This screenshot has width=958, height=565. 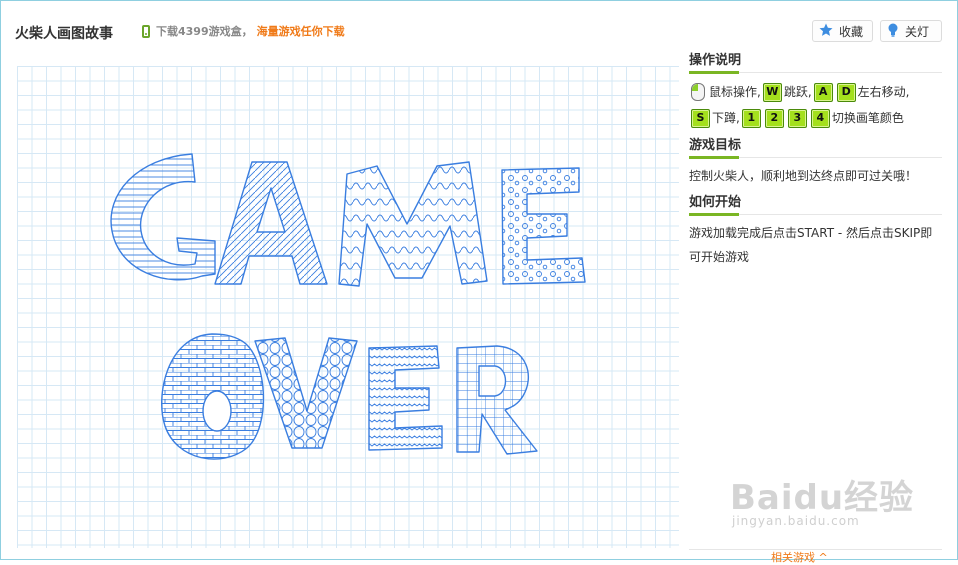 I want to click on page-title: 火柴人画图故事, so click(x=64, y=34).